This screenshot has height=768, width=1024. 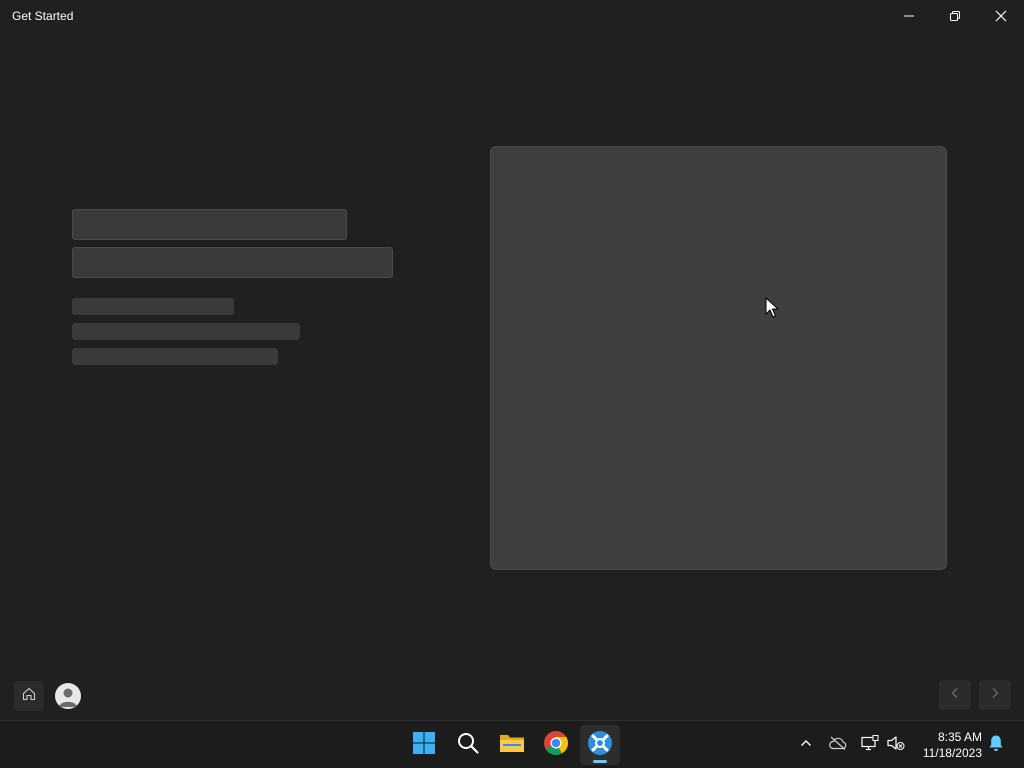 What do you see at coordinates (512, 16) in the screenshot?
I see `title-bar: Get Started` at bounding box center [512, 16].